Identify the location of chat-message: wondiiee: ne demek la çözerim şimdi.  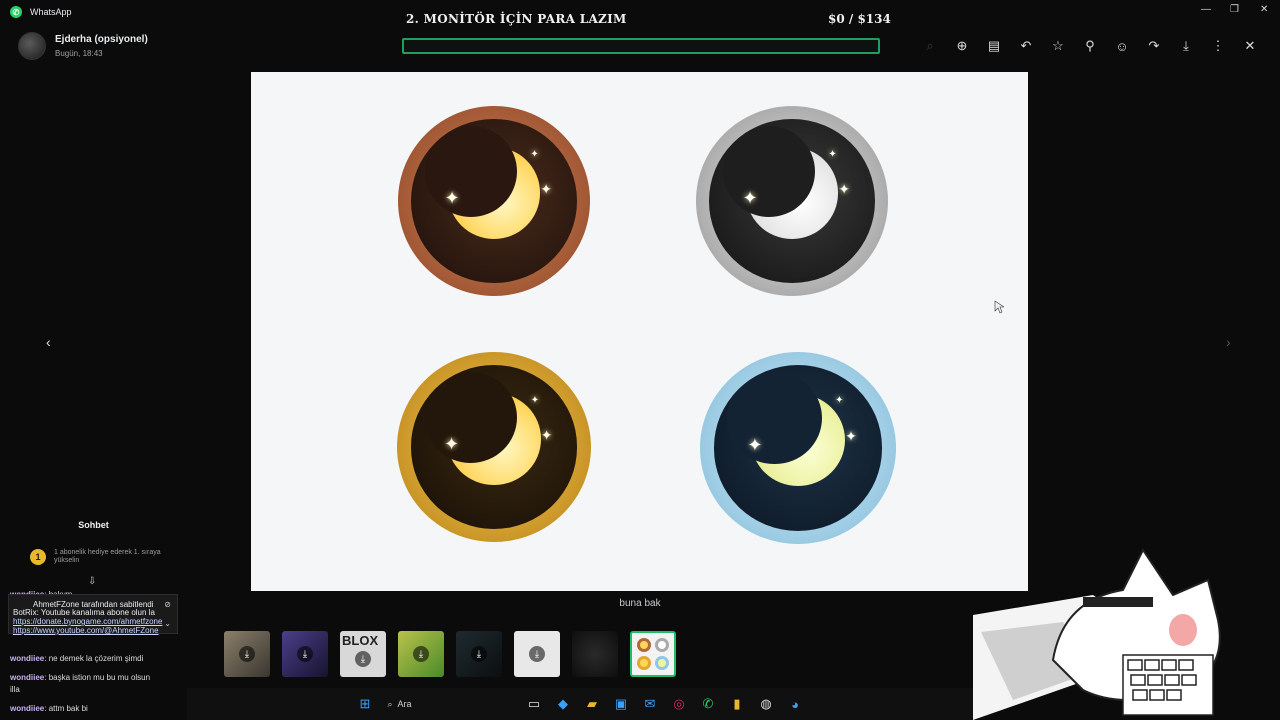
(77, 658).